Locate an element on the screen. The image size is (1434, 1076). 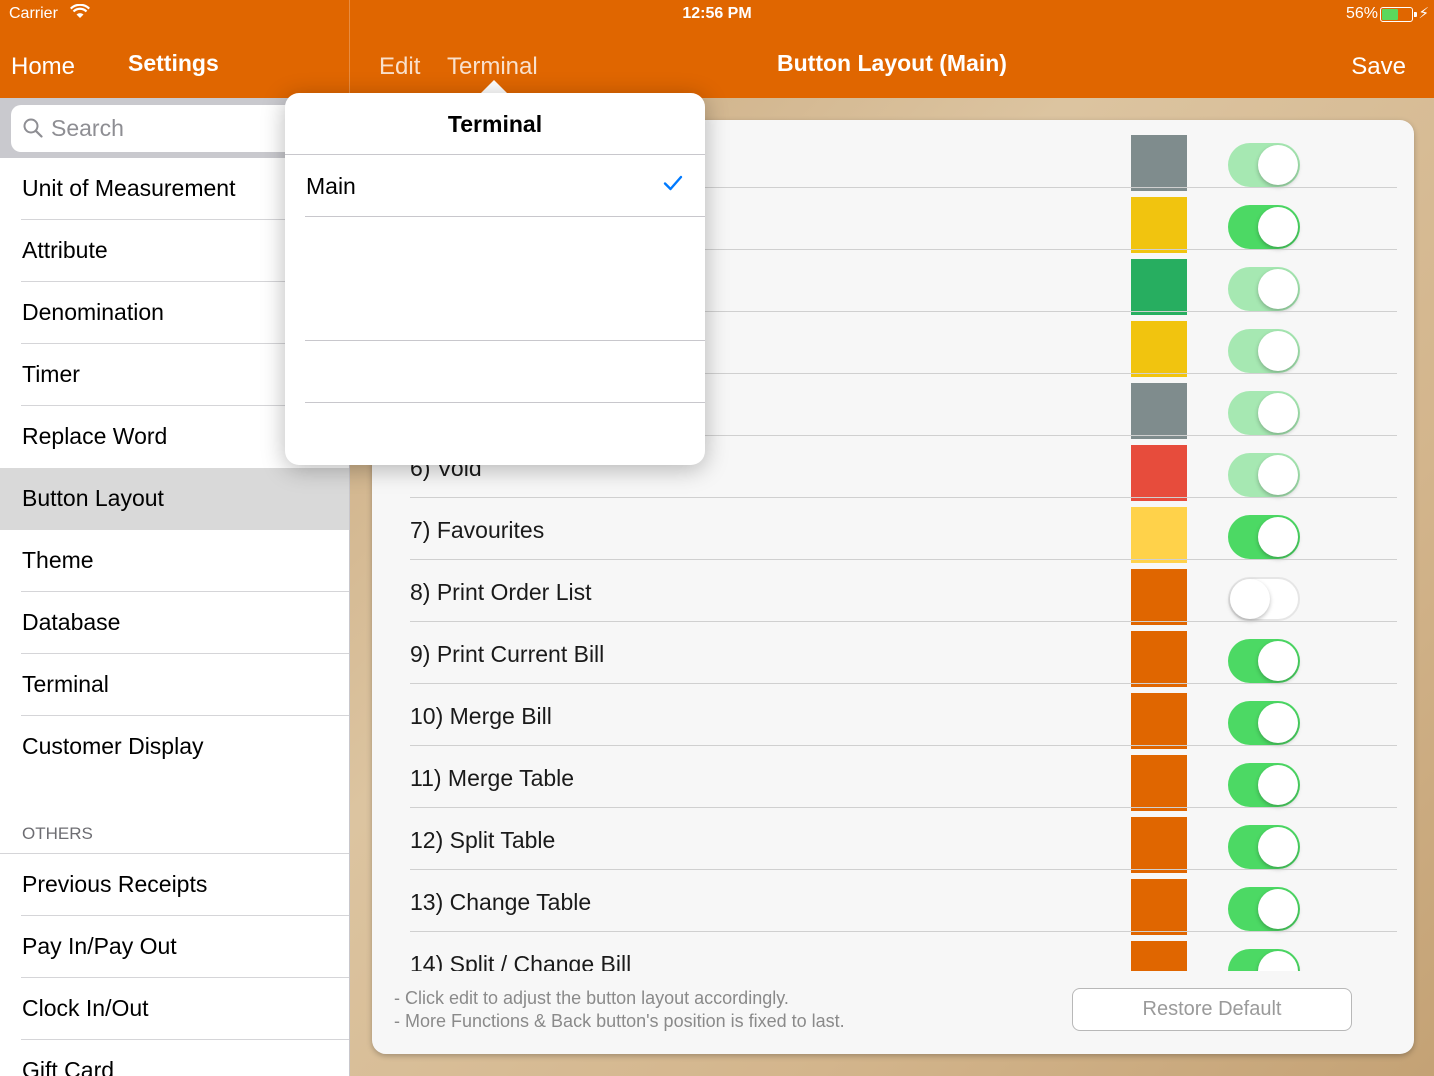
search-input is located at coordinates (186, 128).